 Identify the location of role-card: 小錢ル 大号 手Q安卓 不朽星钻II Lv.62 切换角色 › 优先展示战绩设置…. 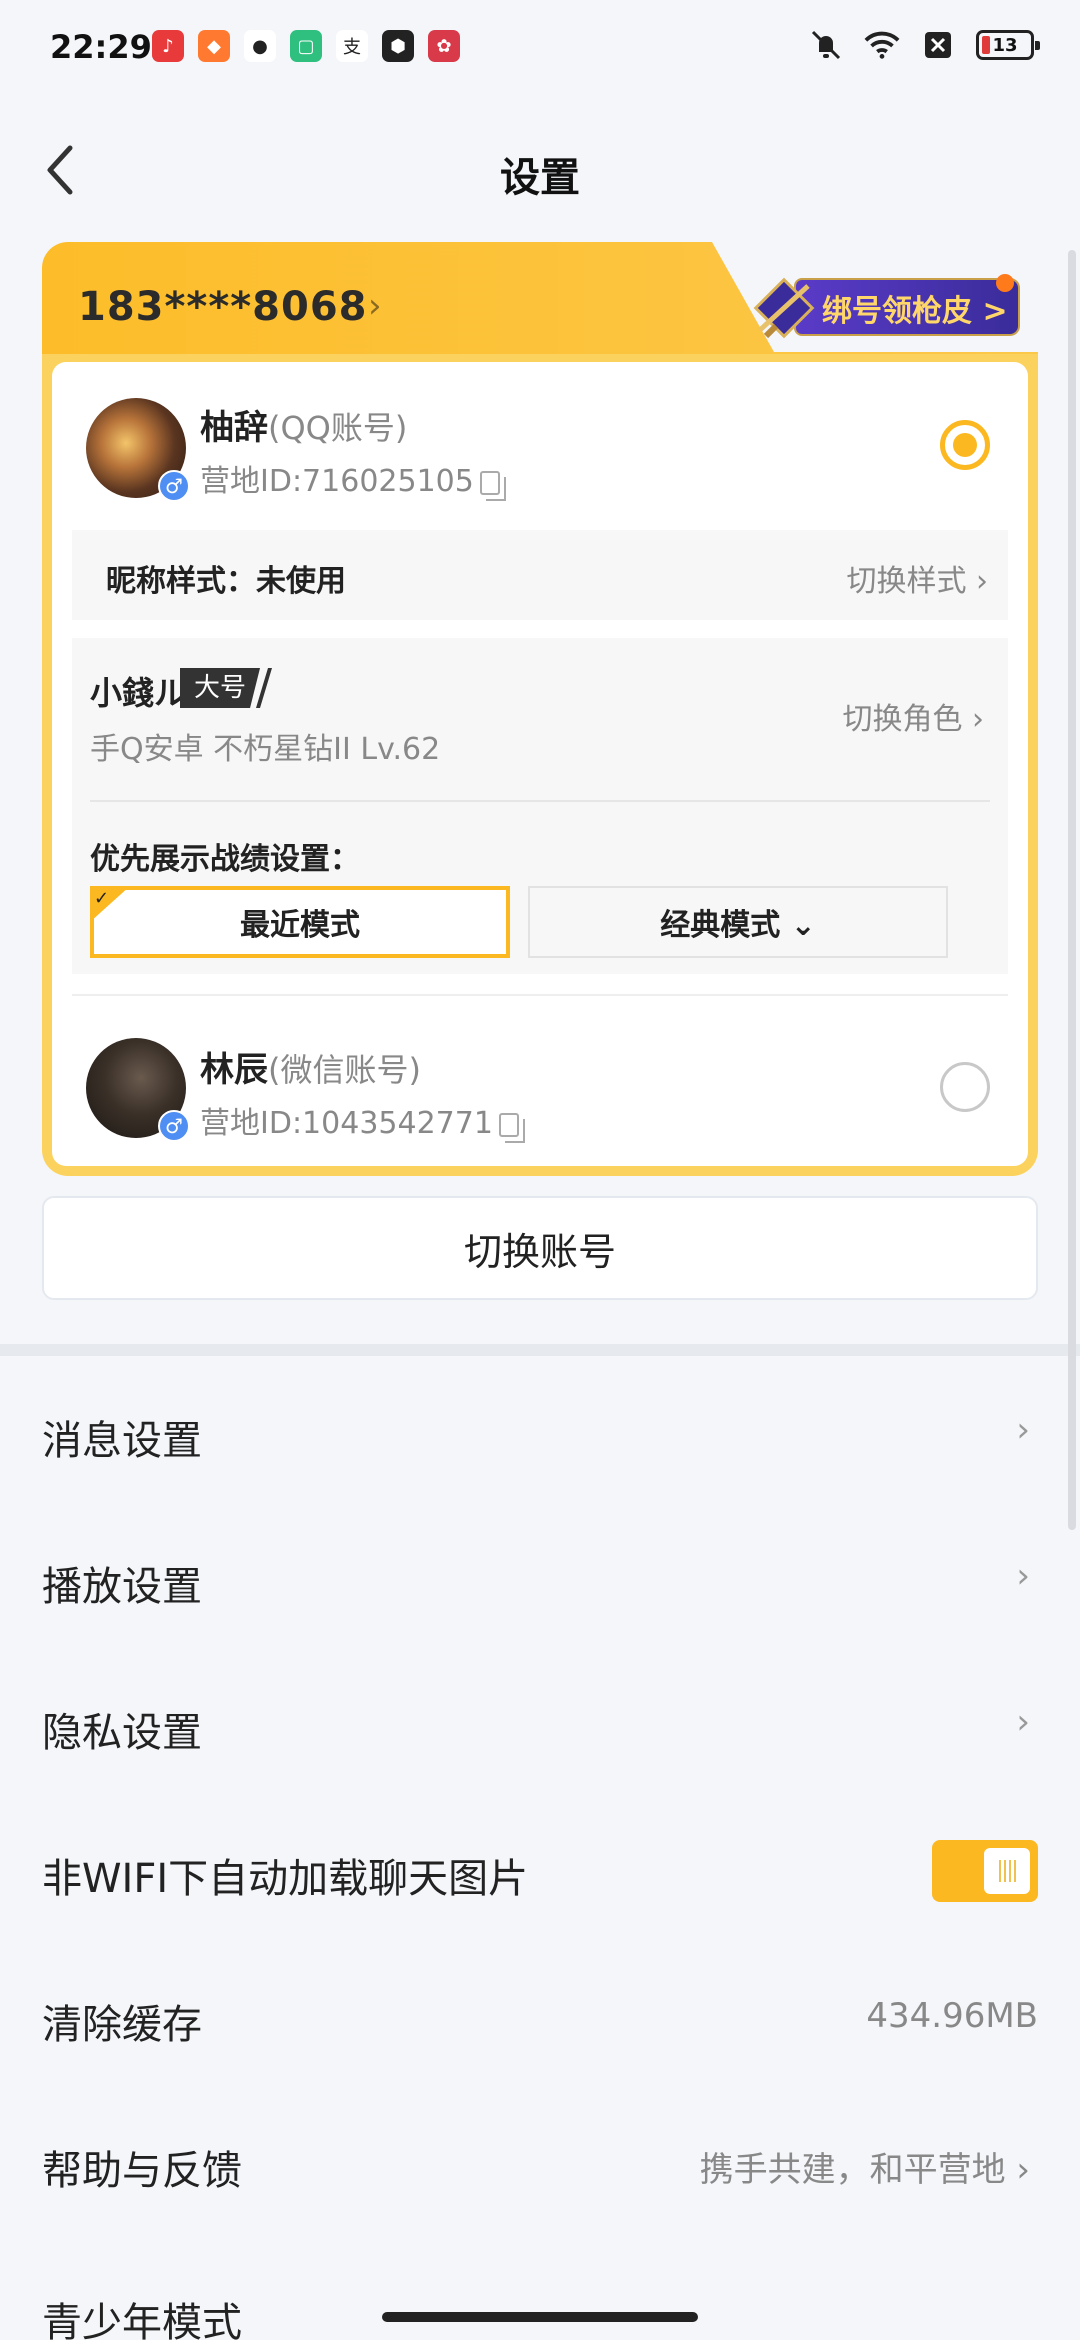
(540, 806).